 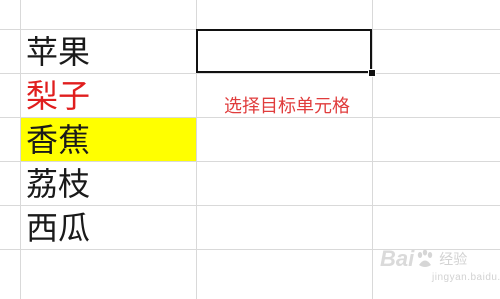 What do you see at coordinates (108, 183) in the screenshot?
I see `cell-a4: 荔枝` at bounding box center [108, 183].